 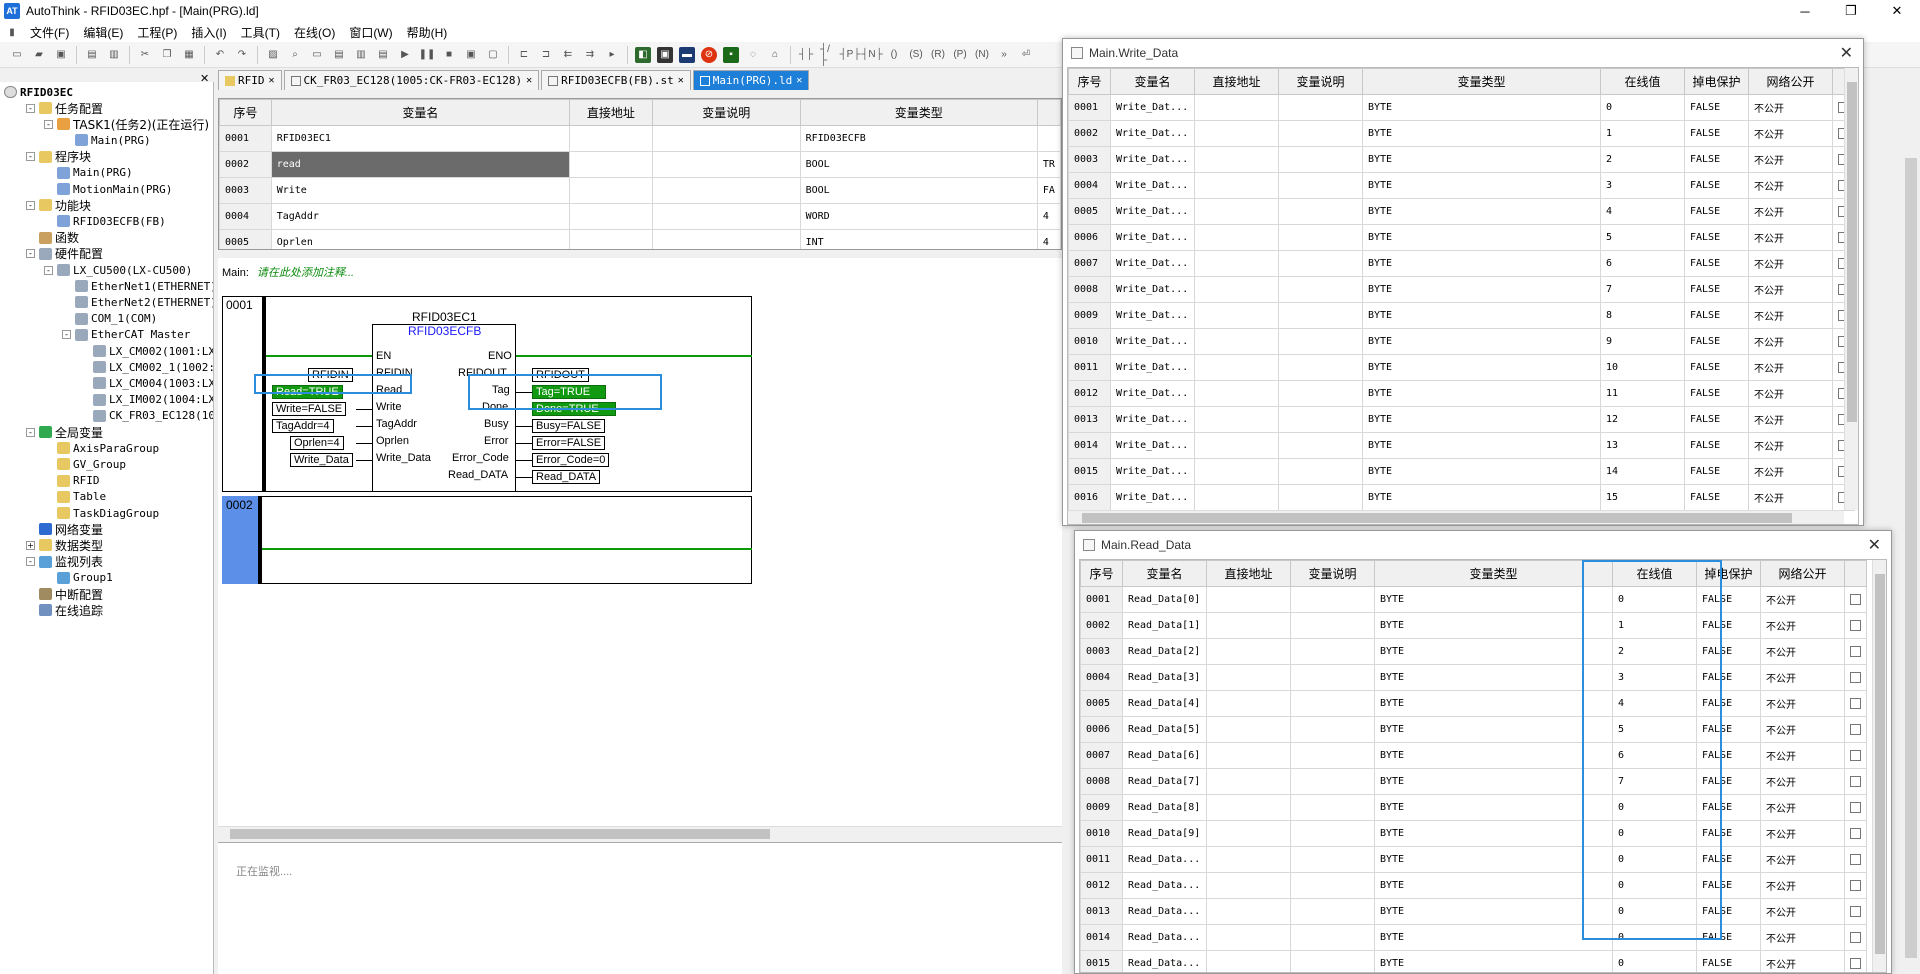 What do you see at coordinates (918, 216) in the screenshot?
I see `table-cell: WORD` at bounding box center [918, 216].